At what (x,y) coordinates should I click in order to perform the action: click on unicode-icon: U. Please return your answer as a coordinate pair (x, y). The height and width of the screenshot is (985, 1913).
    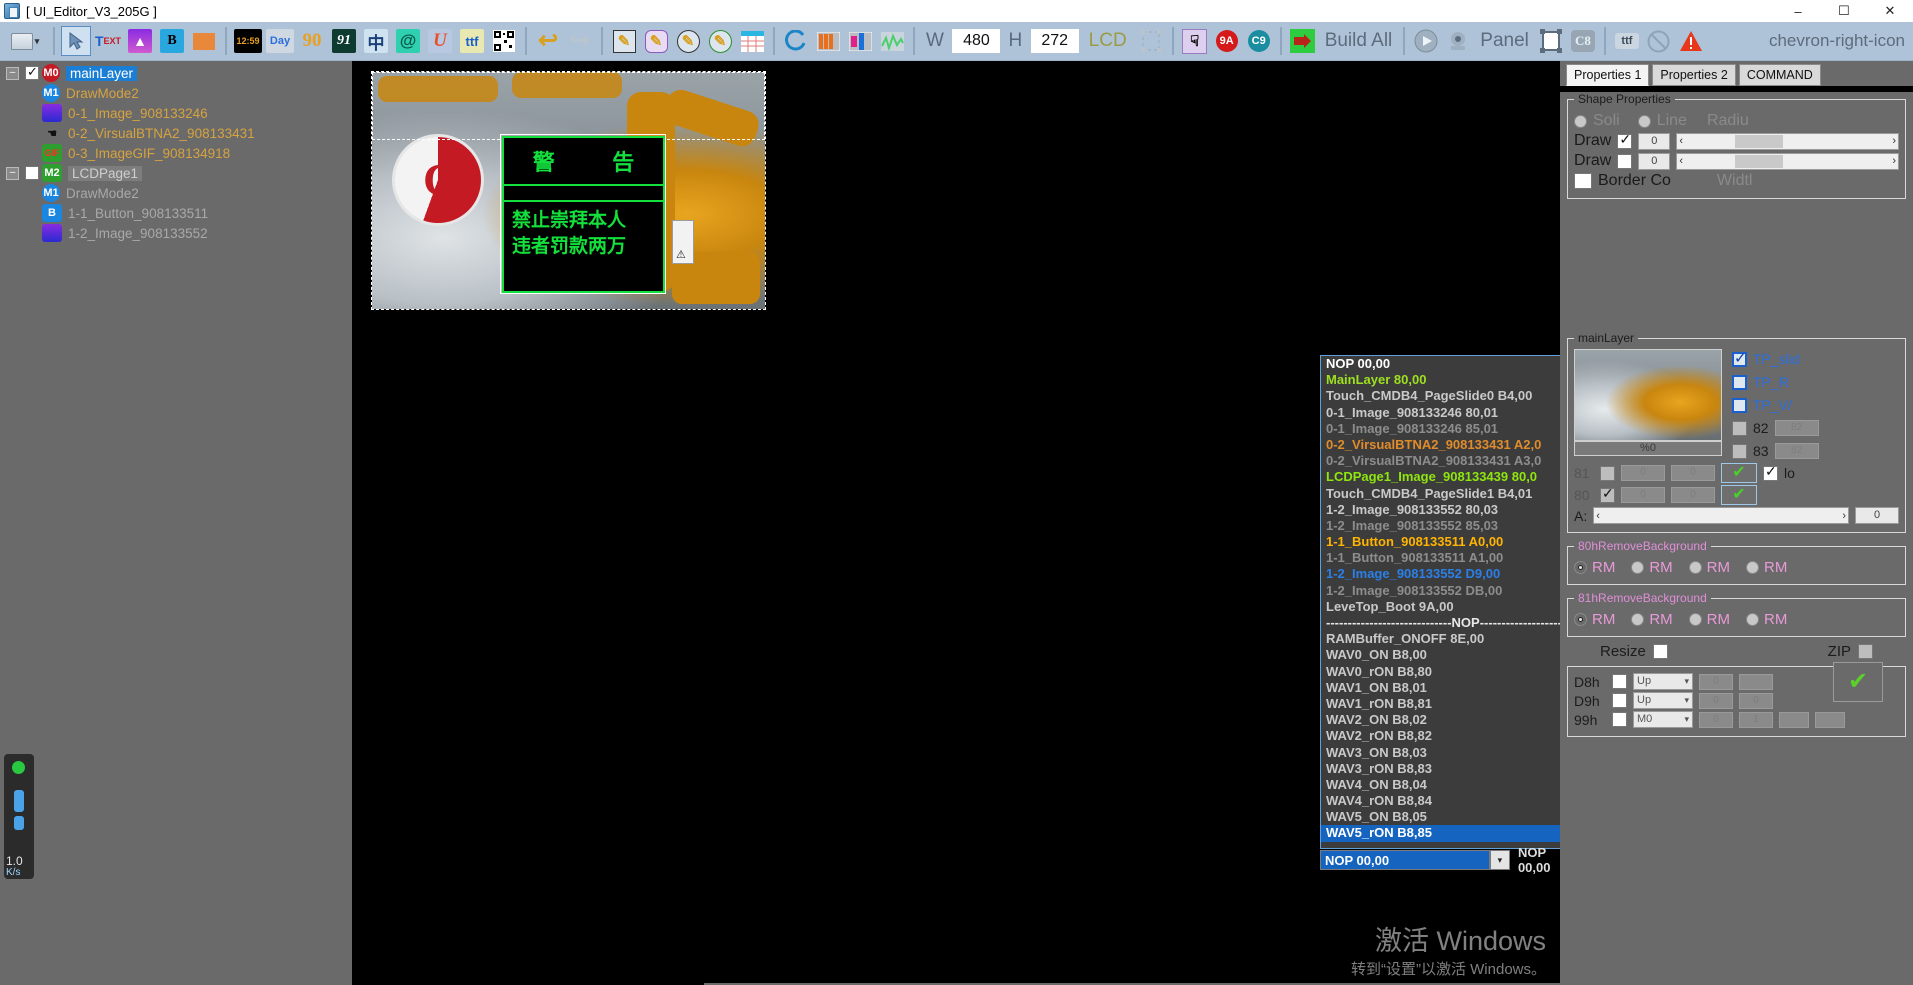
    Looking at the image, I should click on (440, 41).